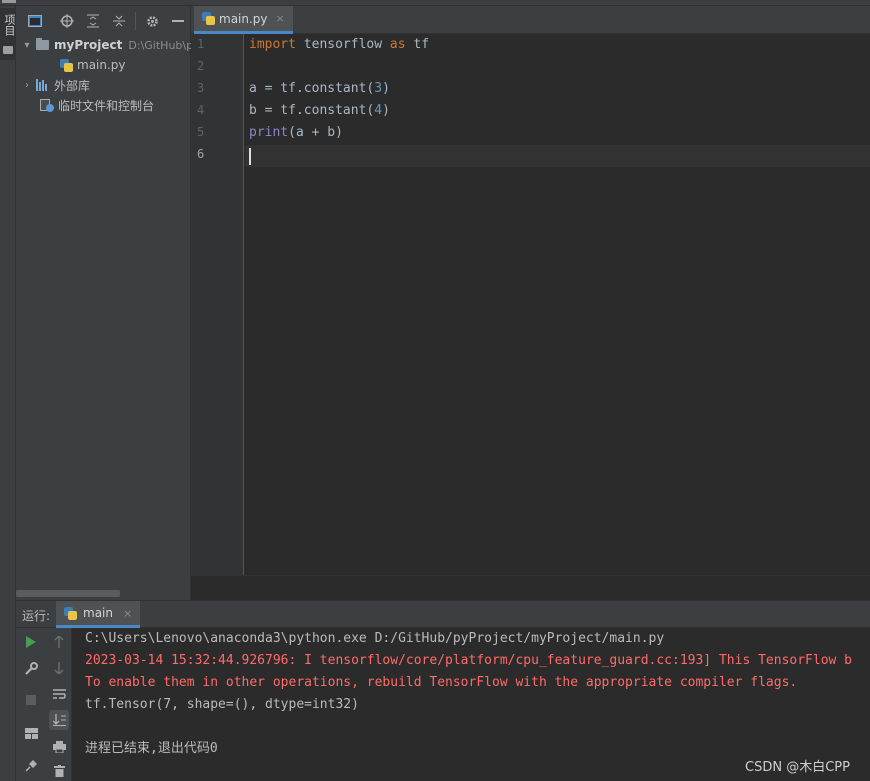 This screenshot has width=870, height=781. Describe the element at coordinates (103, 20) in the screenshot. I see `project-toolbar` at that location.